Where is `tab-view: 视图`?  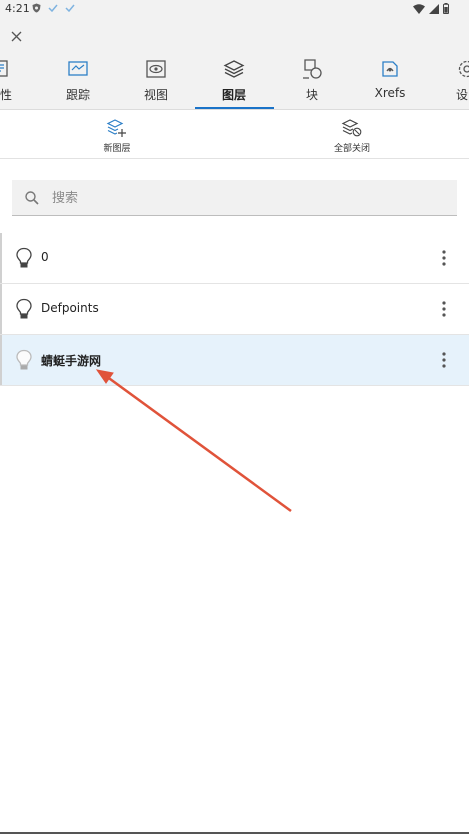 tab-view: 视图 is located at coordinates (156, 82).